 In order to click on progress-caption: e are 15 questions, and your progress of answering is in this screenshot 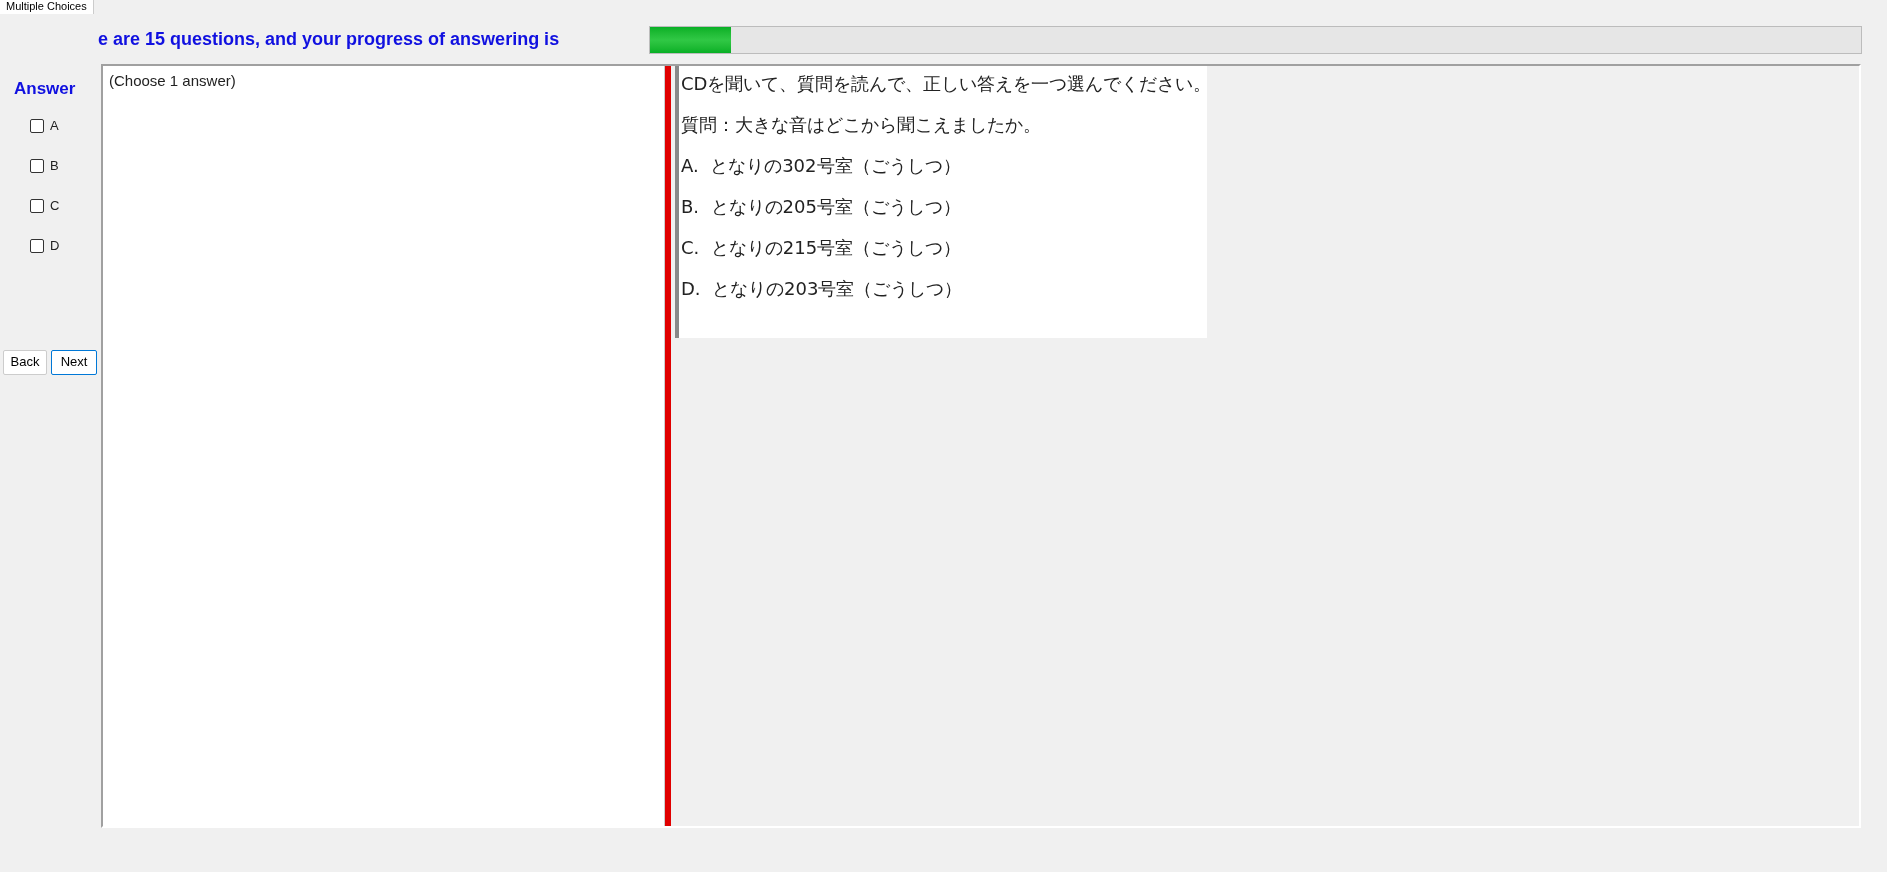, I will do `click(329, 39)`.